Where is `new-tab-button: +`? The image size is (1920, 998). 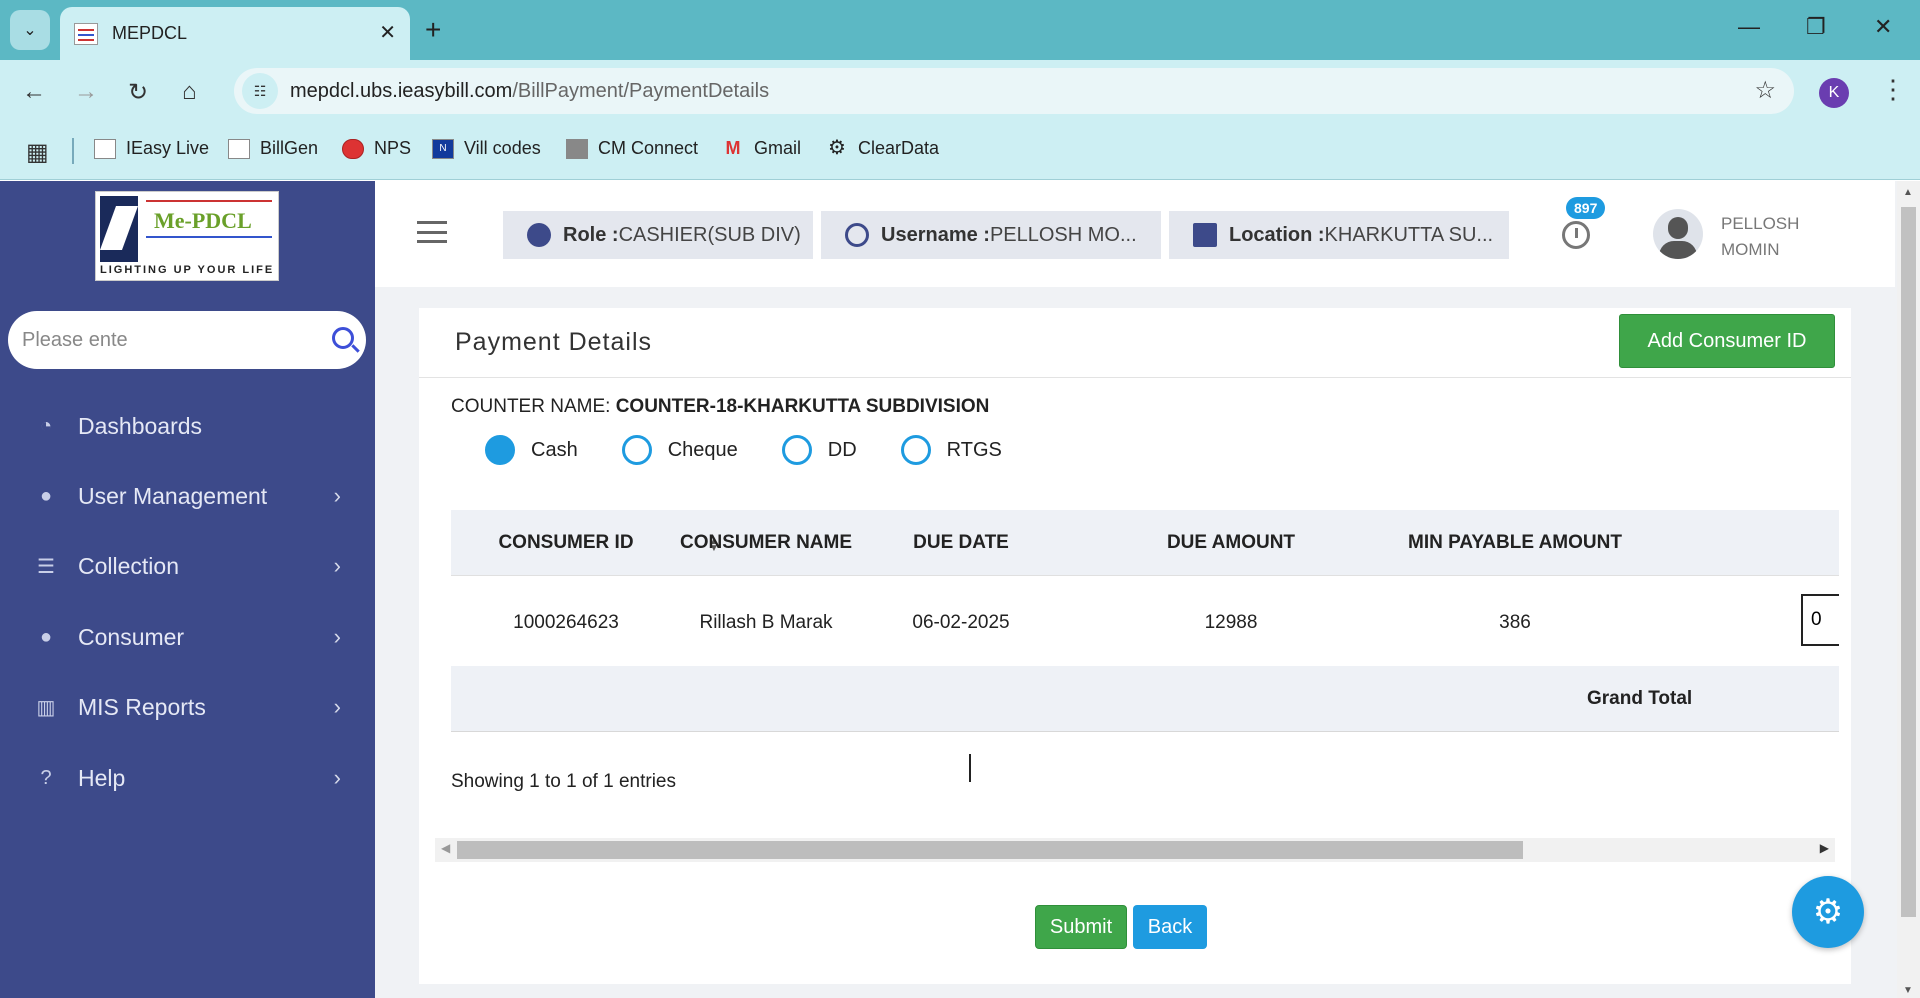
new-tab-button: + is located at coordinates (433, 30).